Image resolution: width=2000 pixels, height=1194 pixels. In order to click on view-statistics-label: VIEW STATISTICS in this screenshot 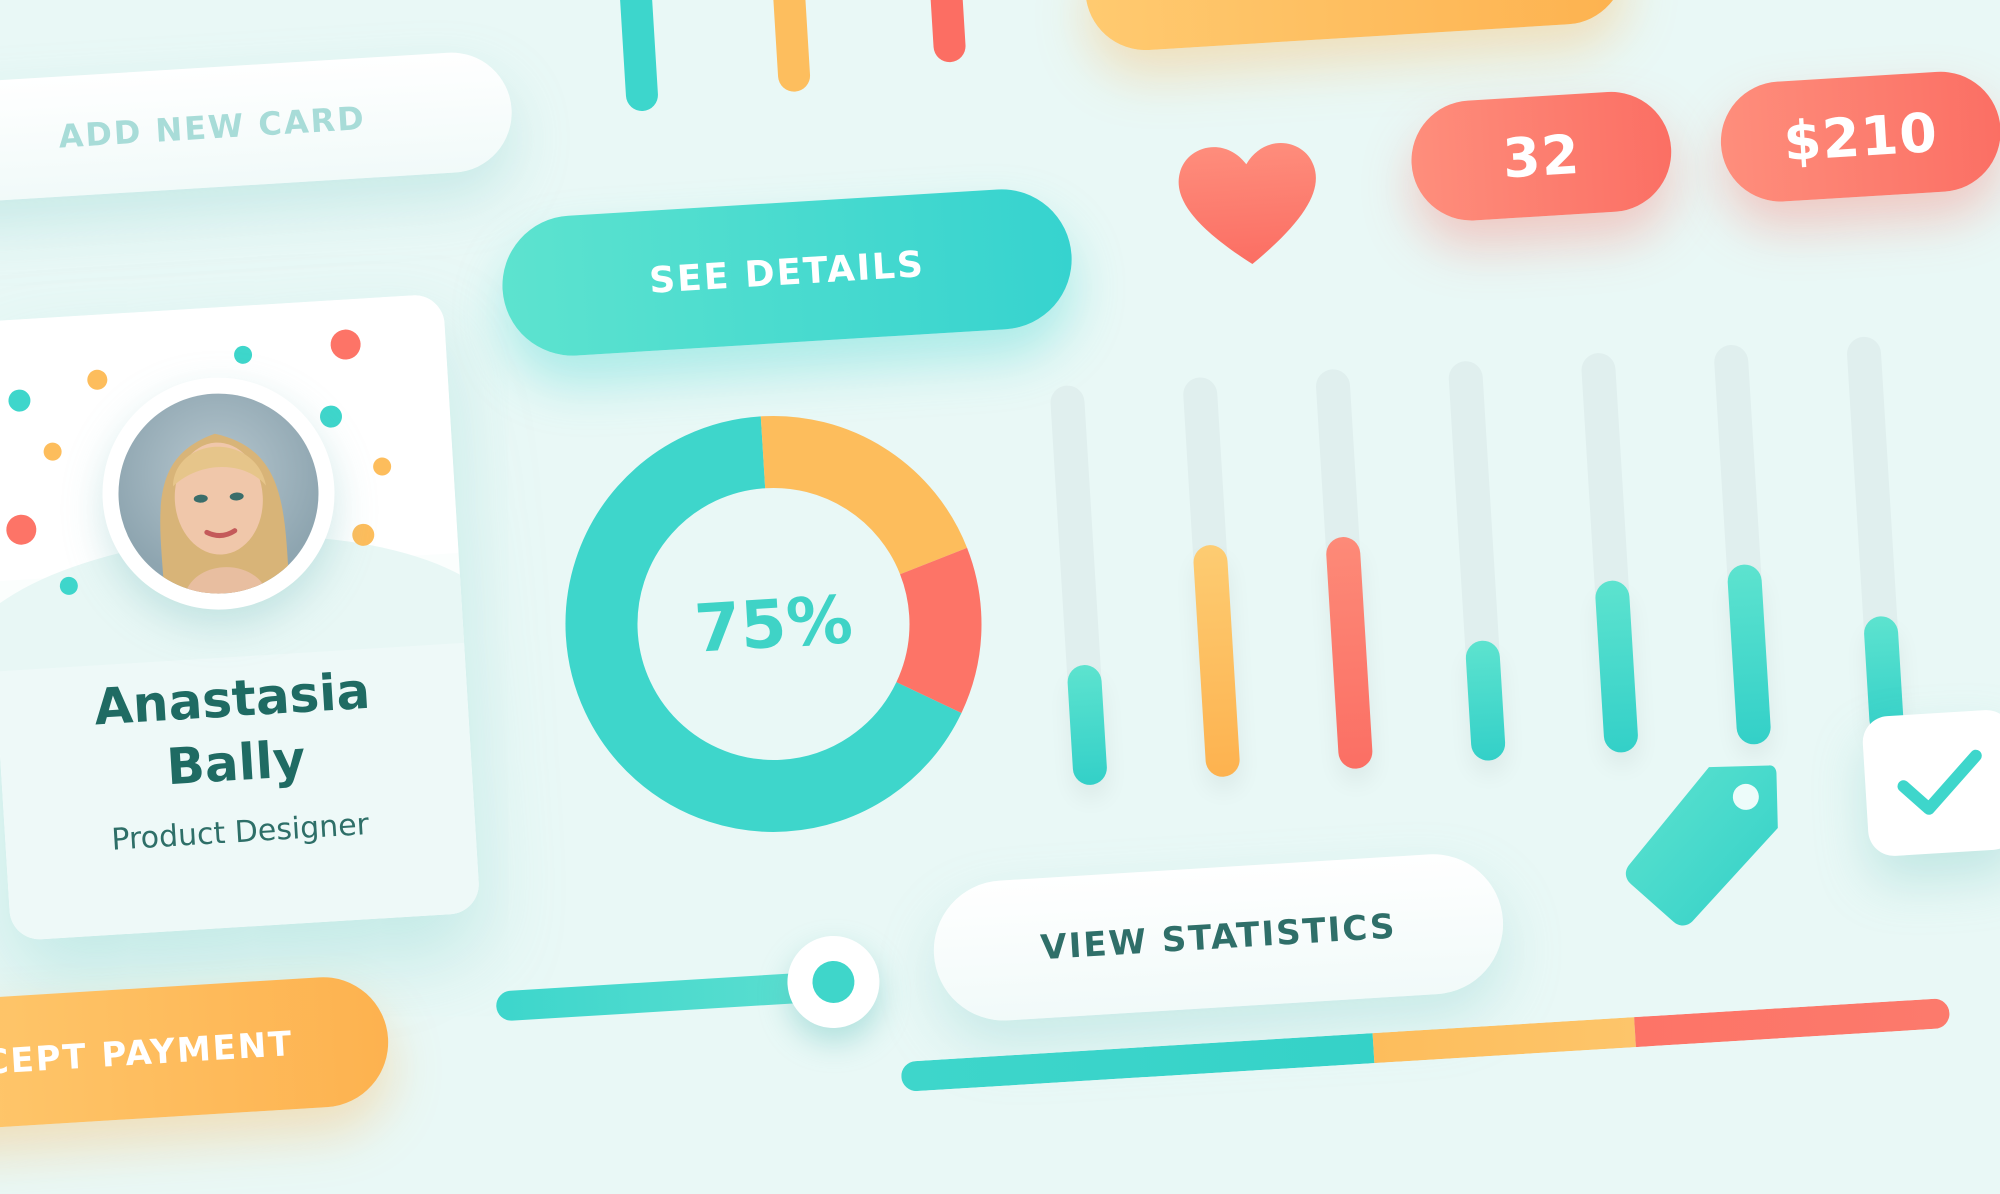, I will do `click(1218, 937)`.